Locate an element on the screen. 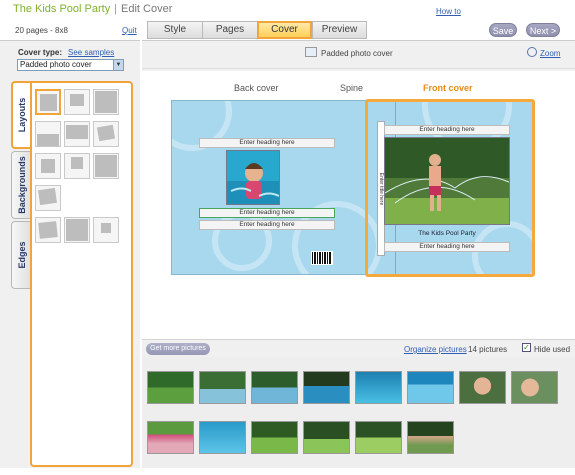 The image size is (575, 475). vtab-layouts-label: Layouts is located at coordinates (22, 115).